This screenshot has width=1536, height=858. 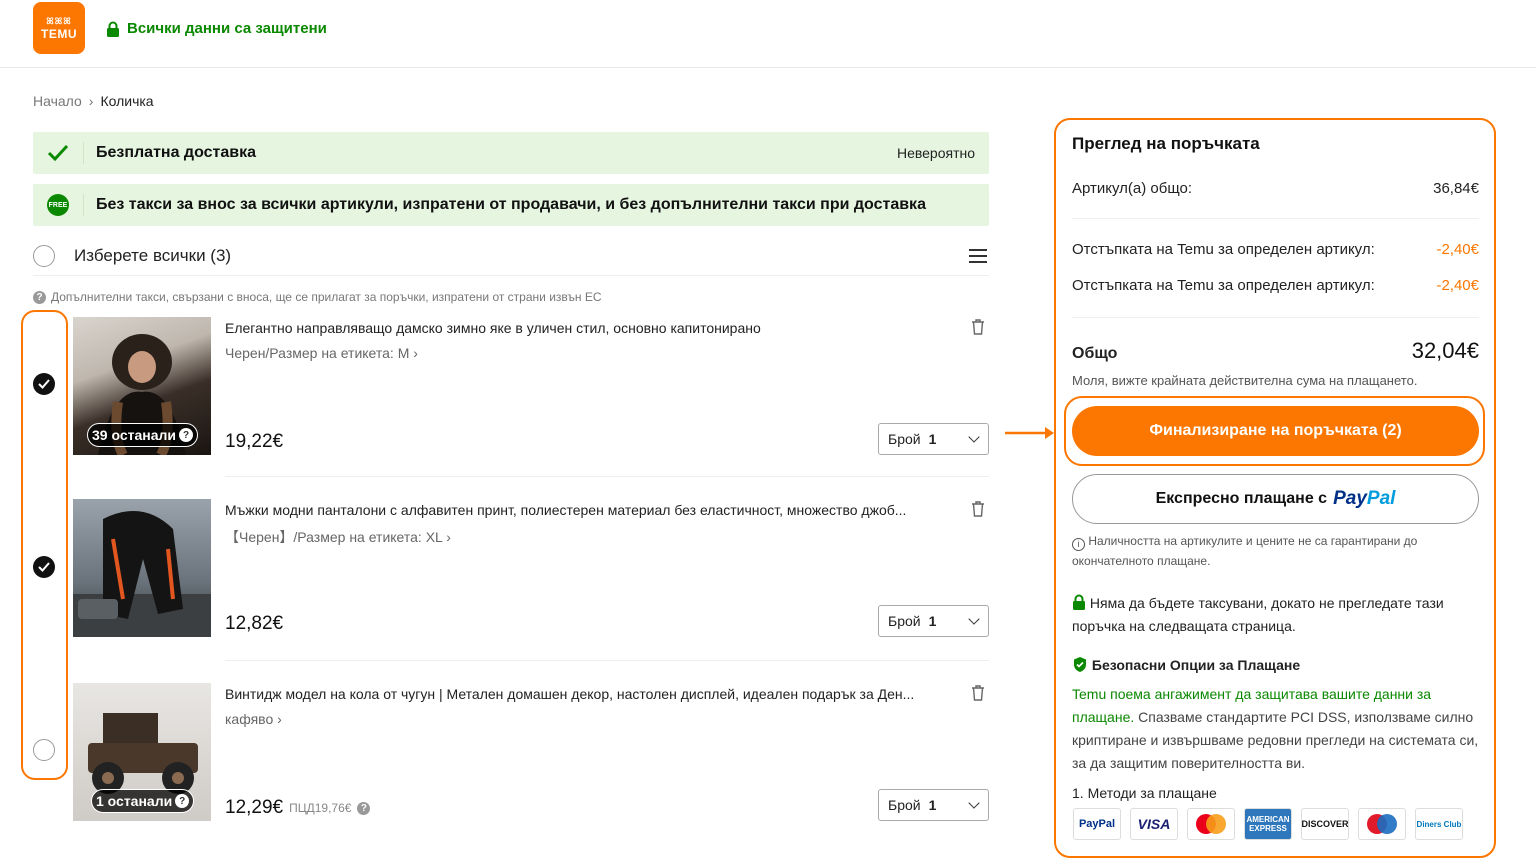 I want to click on item-price: 12,82€, so click(x=254, y=623).